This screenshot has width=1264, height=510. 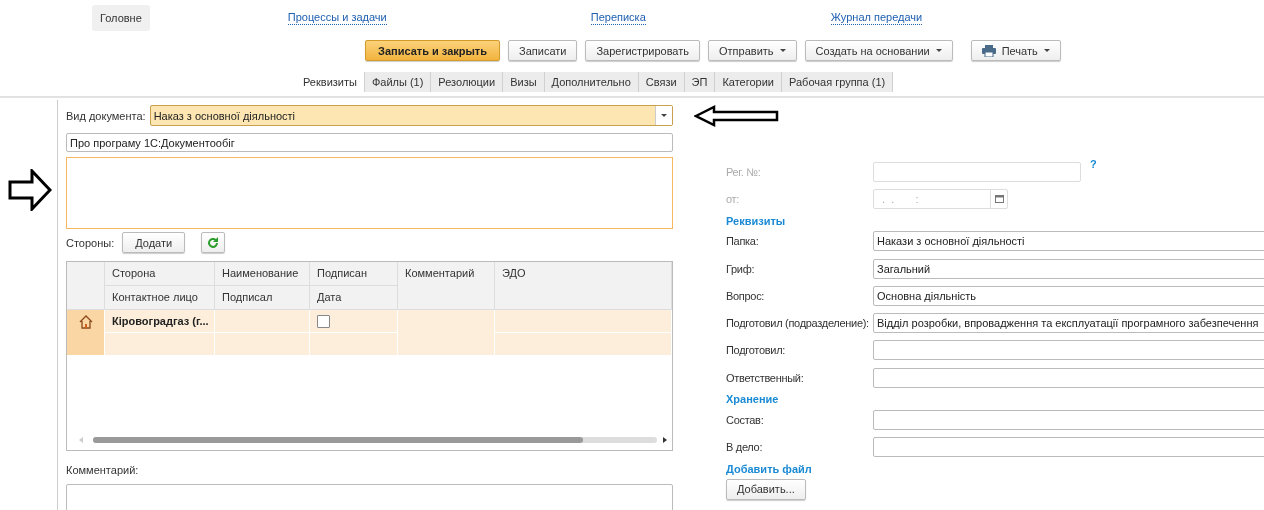 What do you see at coordinates (745, 420) in the screenshot?
I see `field-label: Состав:` at bounding box center [745, 420].